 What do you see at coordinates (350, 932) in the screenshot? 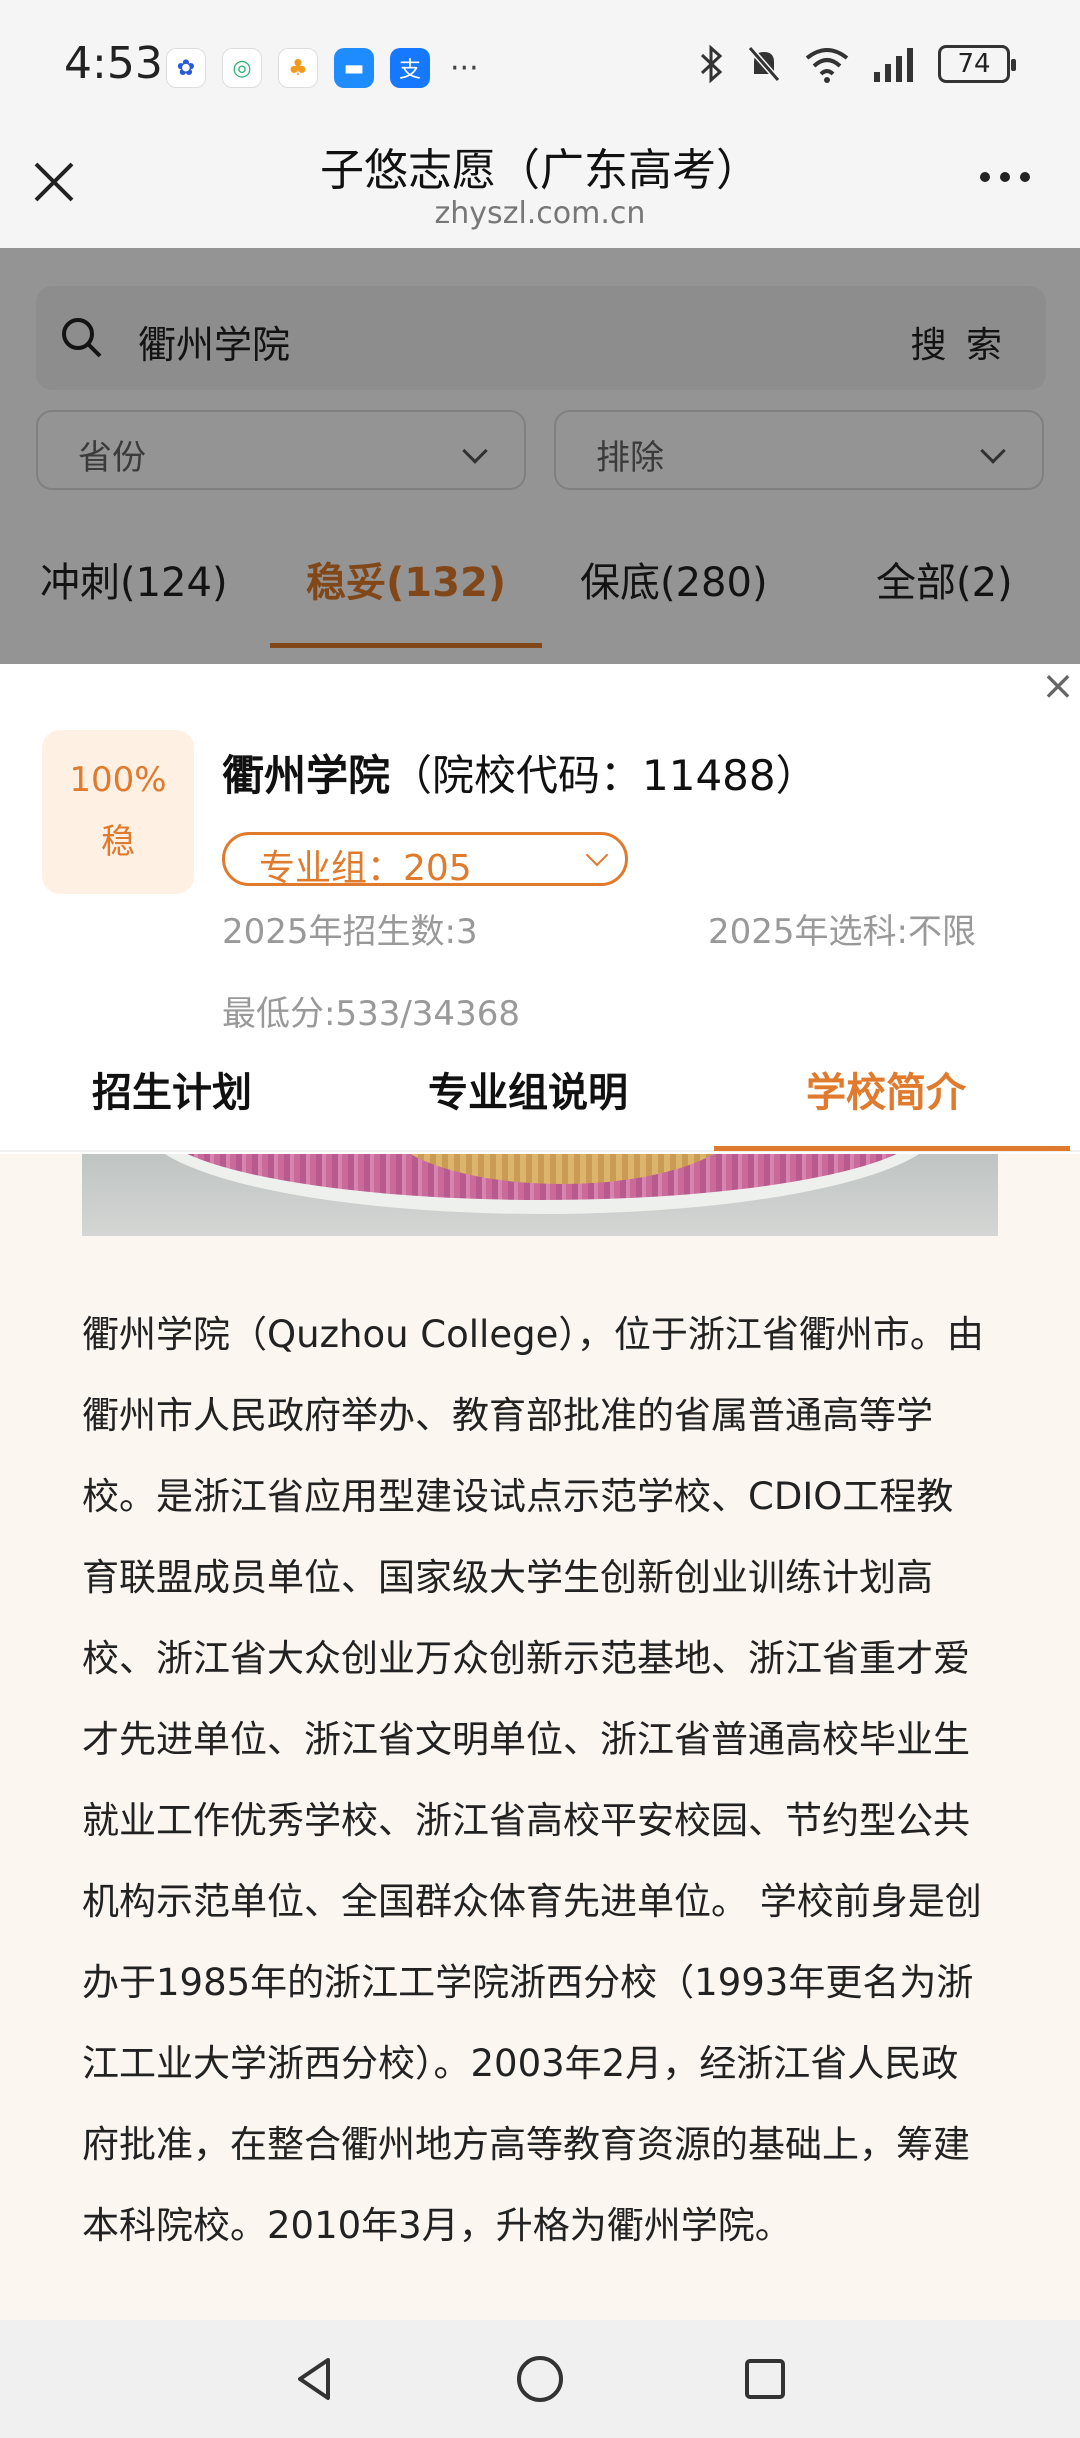
I see `enroll-count: 2025年招生数:3` at bounding box center [350, 932].